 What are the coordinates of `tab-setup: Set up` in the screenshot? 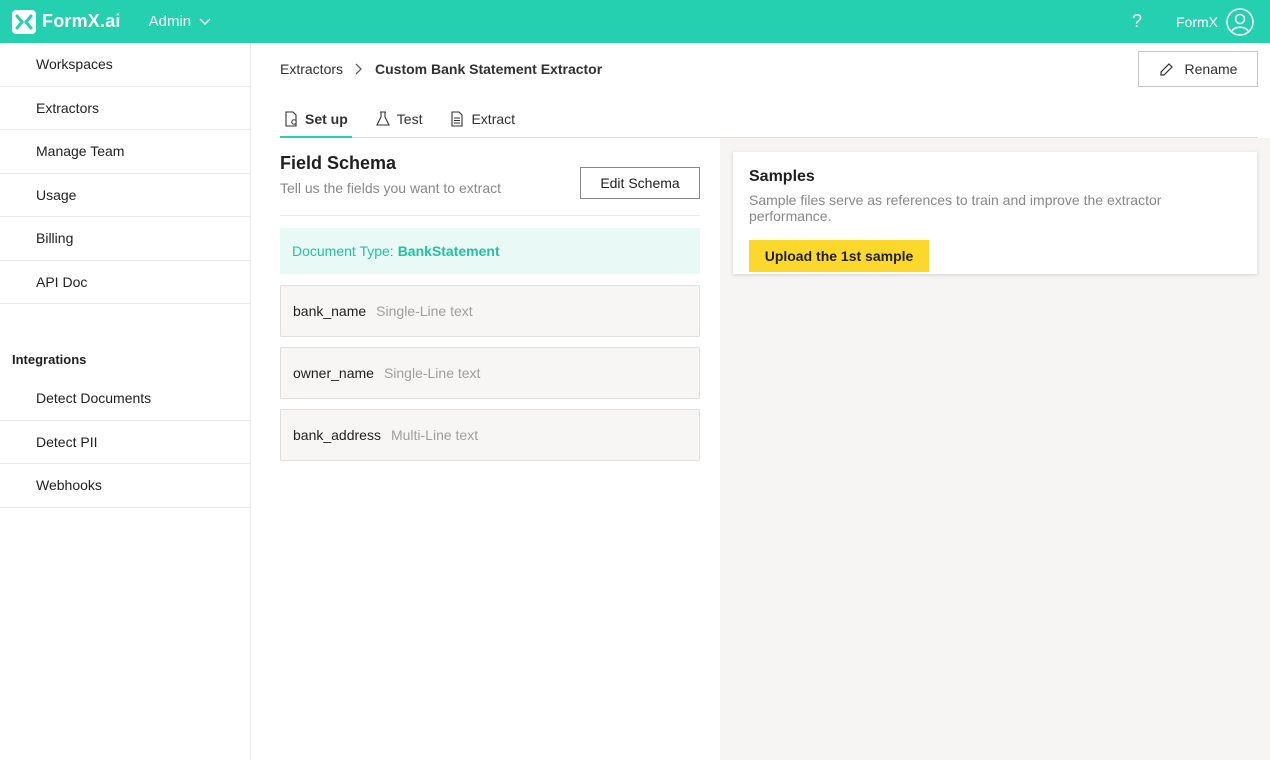 It's located at (316, 119).